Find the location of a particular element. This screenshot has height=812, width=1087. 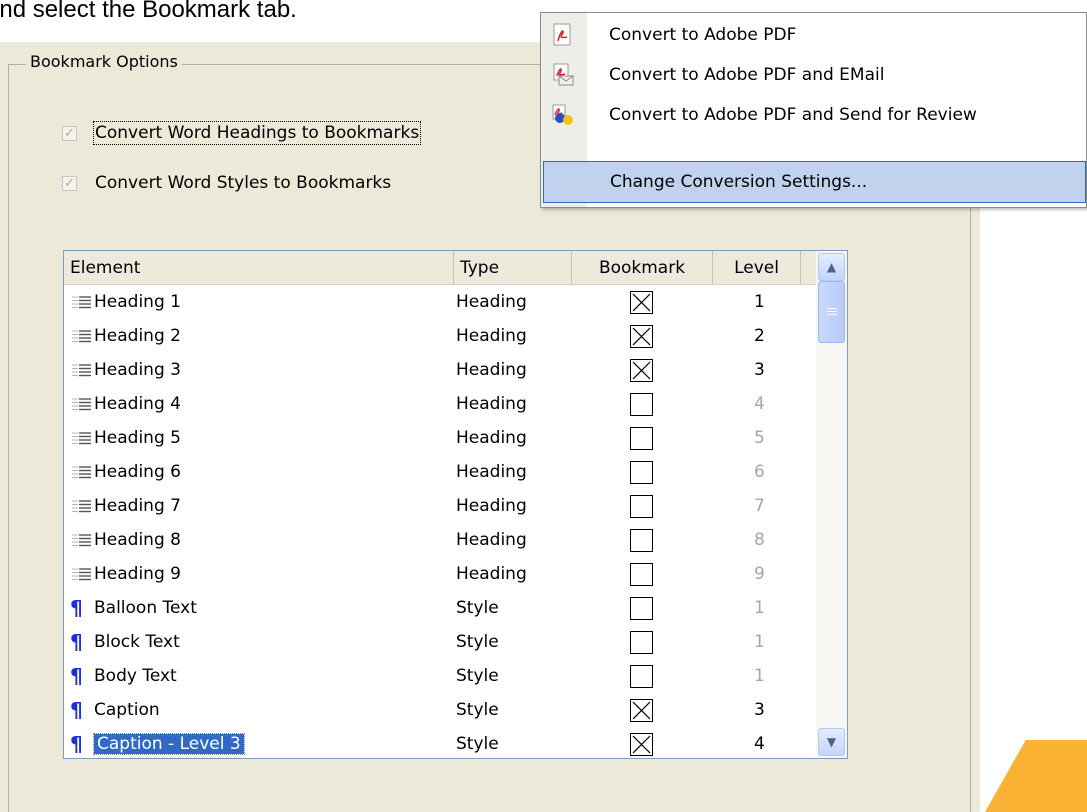

element-name: Heading 8 is located at coordinates (137, 540).